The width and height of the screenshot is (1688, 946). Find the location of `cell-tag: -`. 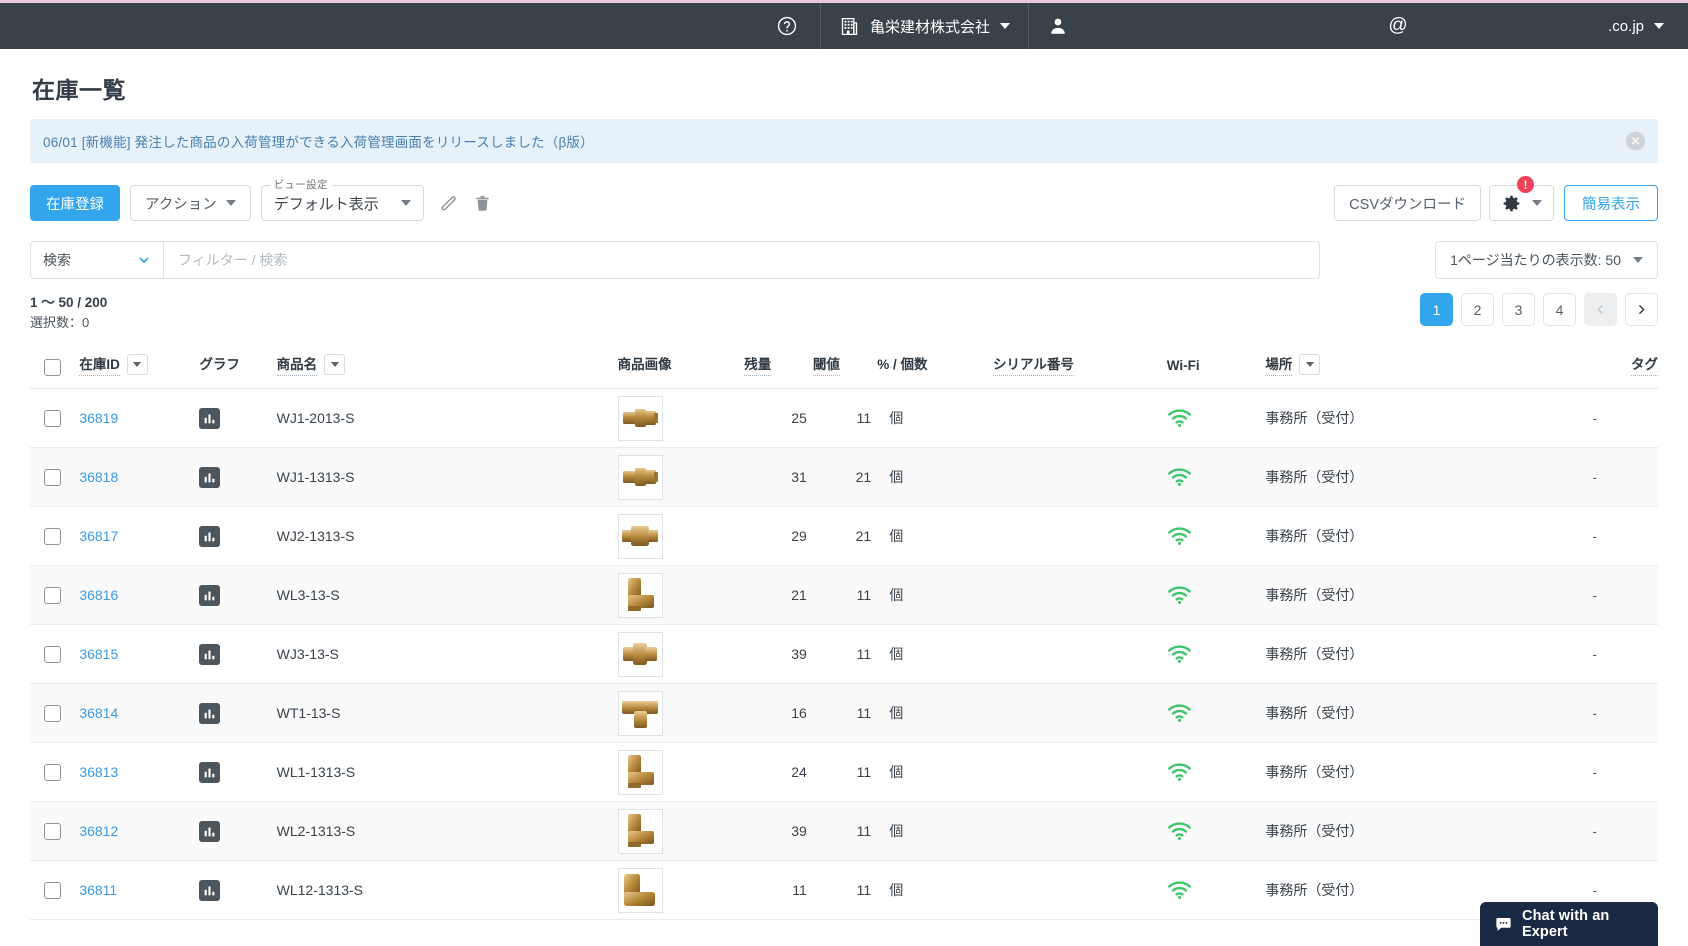

cell-tag: - is located at coordinates (1594, 595).